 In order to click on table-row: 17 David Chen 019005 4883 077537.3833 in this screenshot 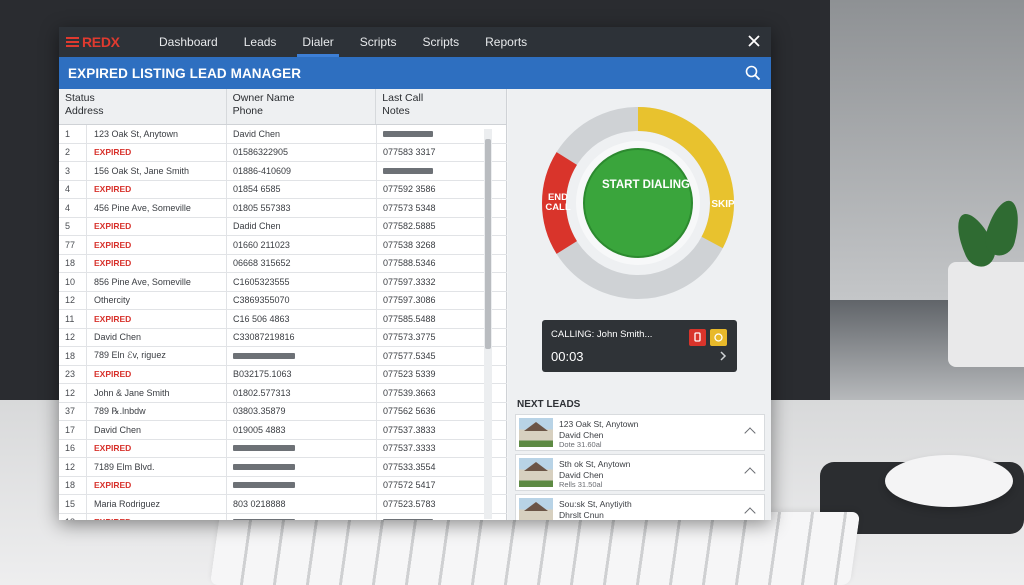, I will do `click(283, 430)`.